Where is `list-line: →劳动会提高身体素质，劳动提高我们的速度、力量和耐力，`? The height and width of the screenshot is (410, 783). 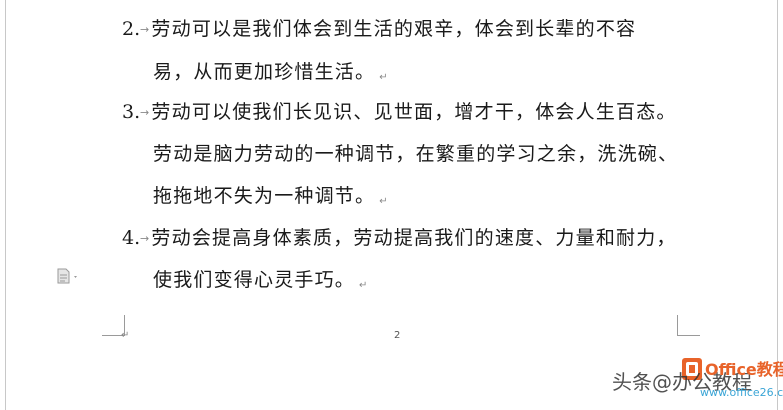 list-line: →劳动会提高身体素质，劳动提高我们的速度、力量和耐力， is located at coordinates (408, 238).